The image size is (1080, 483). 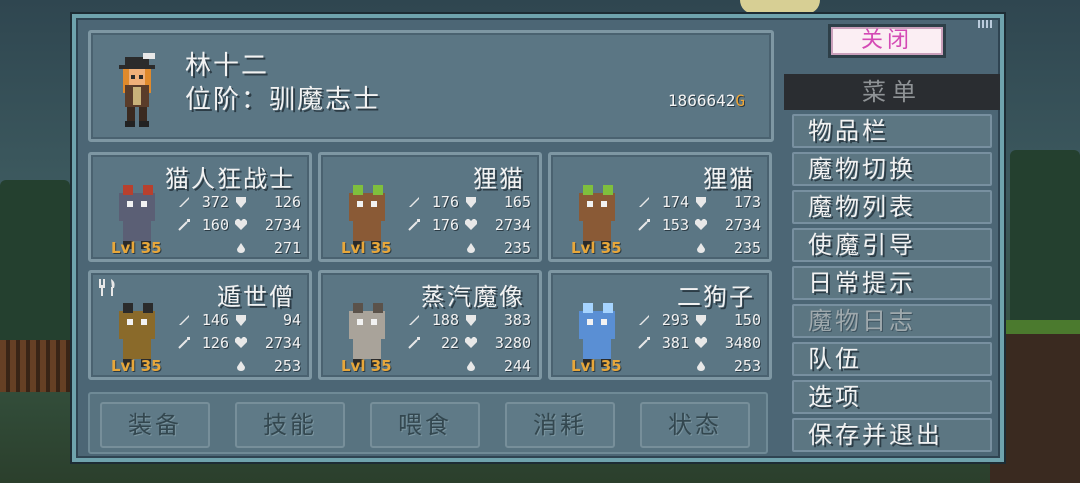 I want to click on tab-consumables: 消耗, so click(x=560, y=425).